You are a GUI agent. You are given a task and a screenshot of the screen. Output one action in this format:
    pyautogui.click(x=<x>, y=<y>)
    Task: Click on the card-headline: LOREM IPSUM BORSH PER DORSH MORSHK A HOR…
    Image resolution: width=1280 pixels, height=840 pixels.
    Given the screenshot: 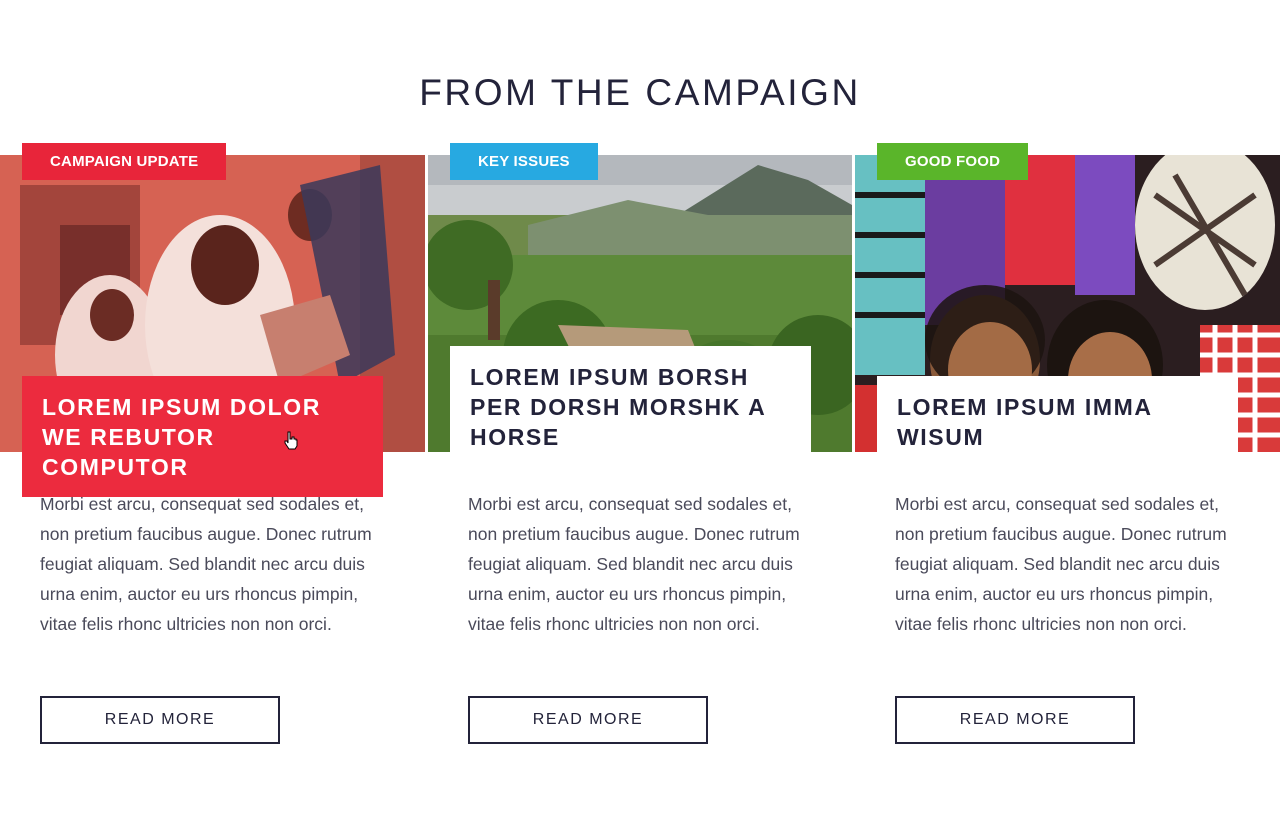 What is the action you would take?
    pyautogui.click(x=630, y=399)
    